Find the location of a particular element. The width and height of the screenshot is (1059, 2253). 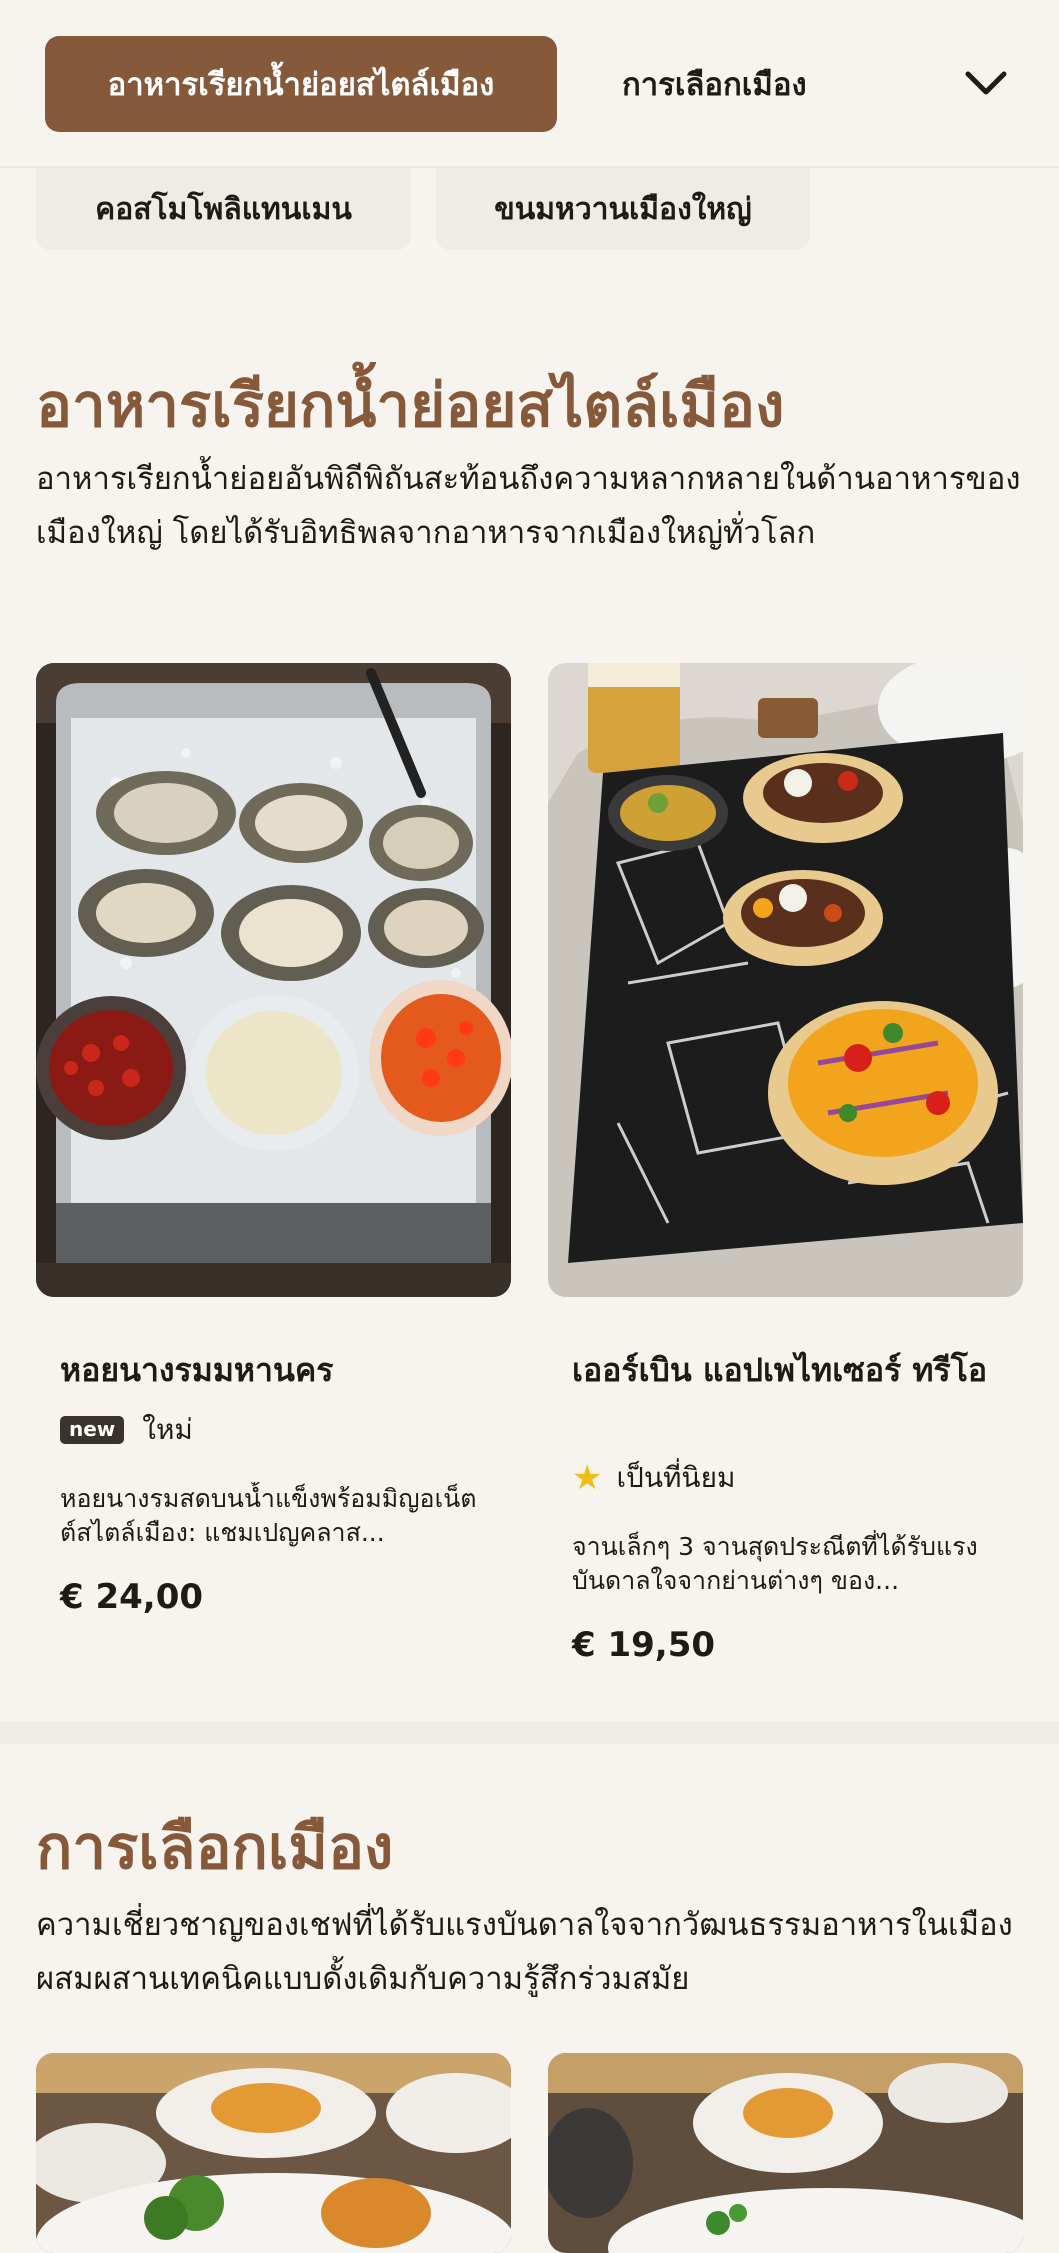

section-title-appetizers: อาหารเรียกน้ำย่อยสไตล์เมือง is located at coordinates (410, 406).